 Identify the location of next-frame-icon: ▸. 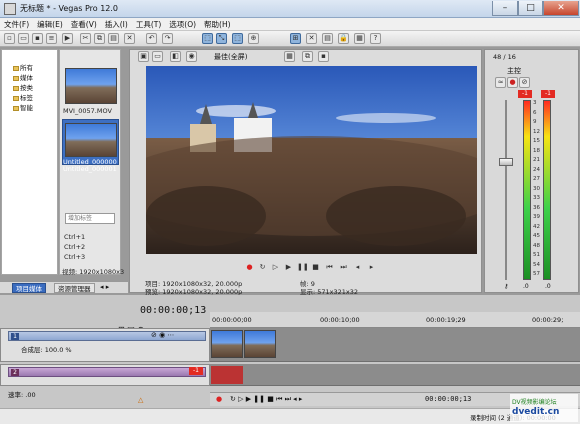
(371, 267).